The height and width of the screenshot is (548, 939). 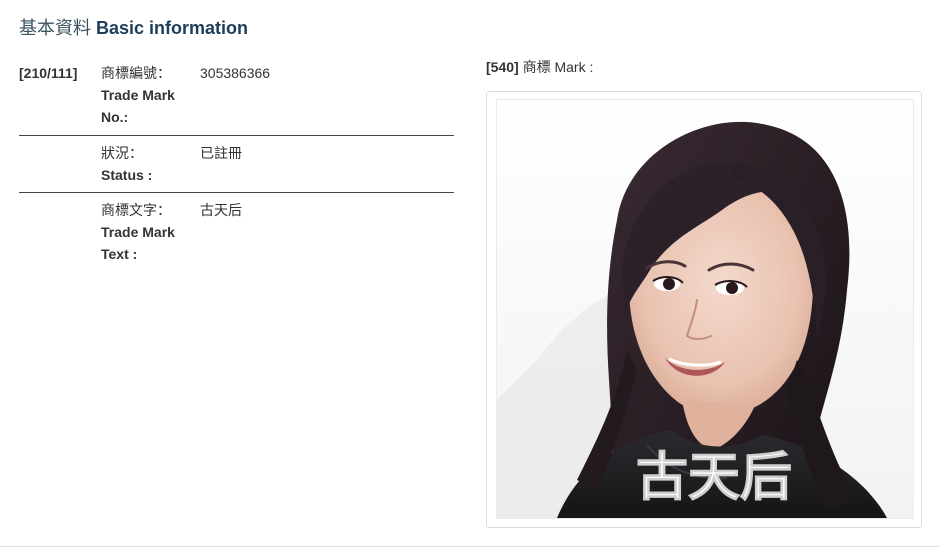 What do you see at coordinates (149, 164) in the screenshot?
I see `status-label: 狀況： Status :` at bounding box center [149, 164].